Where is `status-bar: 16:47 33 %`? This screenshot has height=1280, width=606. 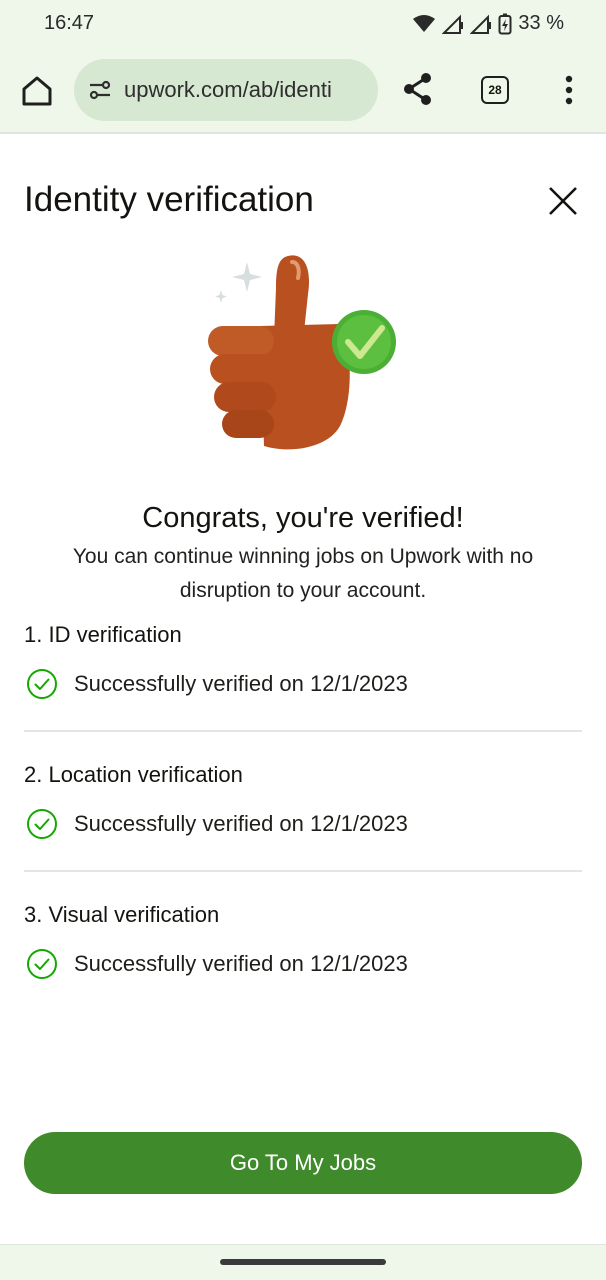
status-bar: 16:47 33 % is located at coordinates (303, 25).